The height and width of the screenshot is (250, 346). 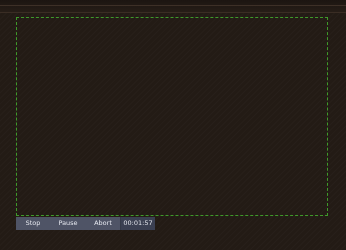 What do you see at coordinates (103, 223) in the screenshot?
I see `abort-button: Abort` at bounding box center [103, 223].